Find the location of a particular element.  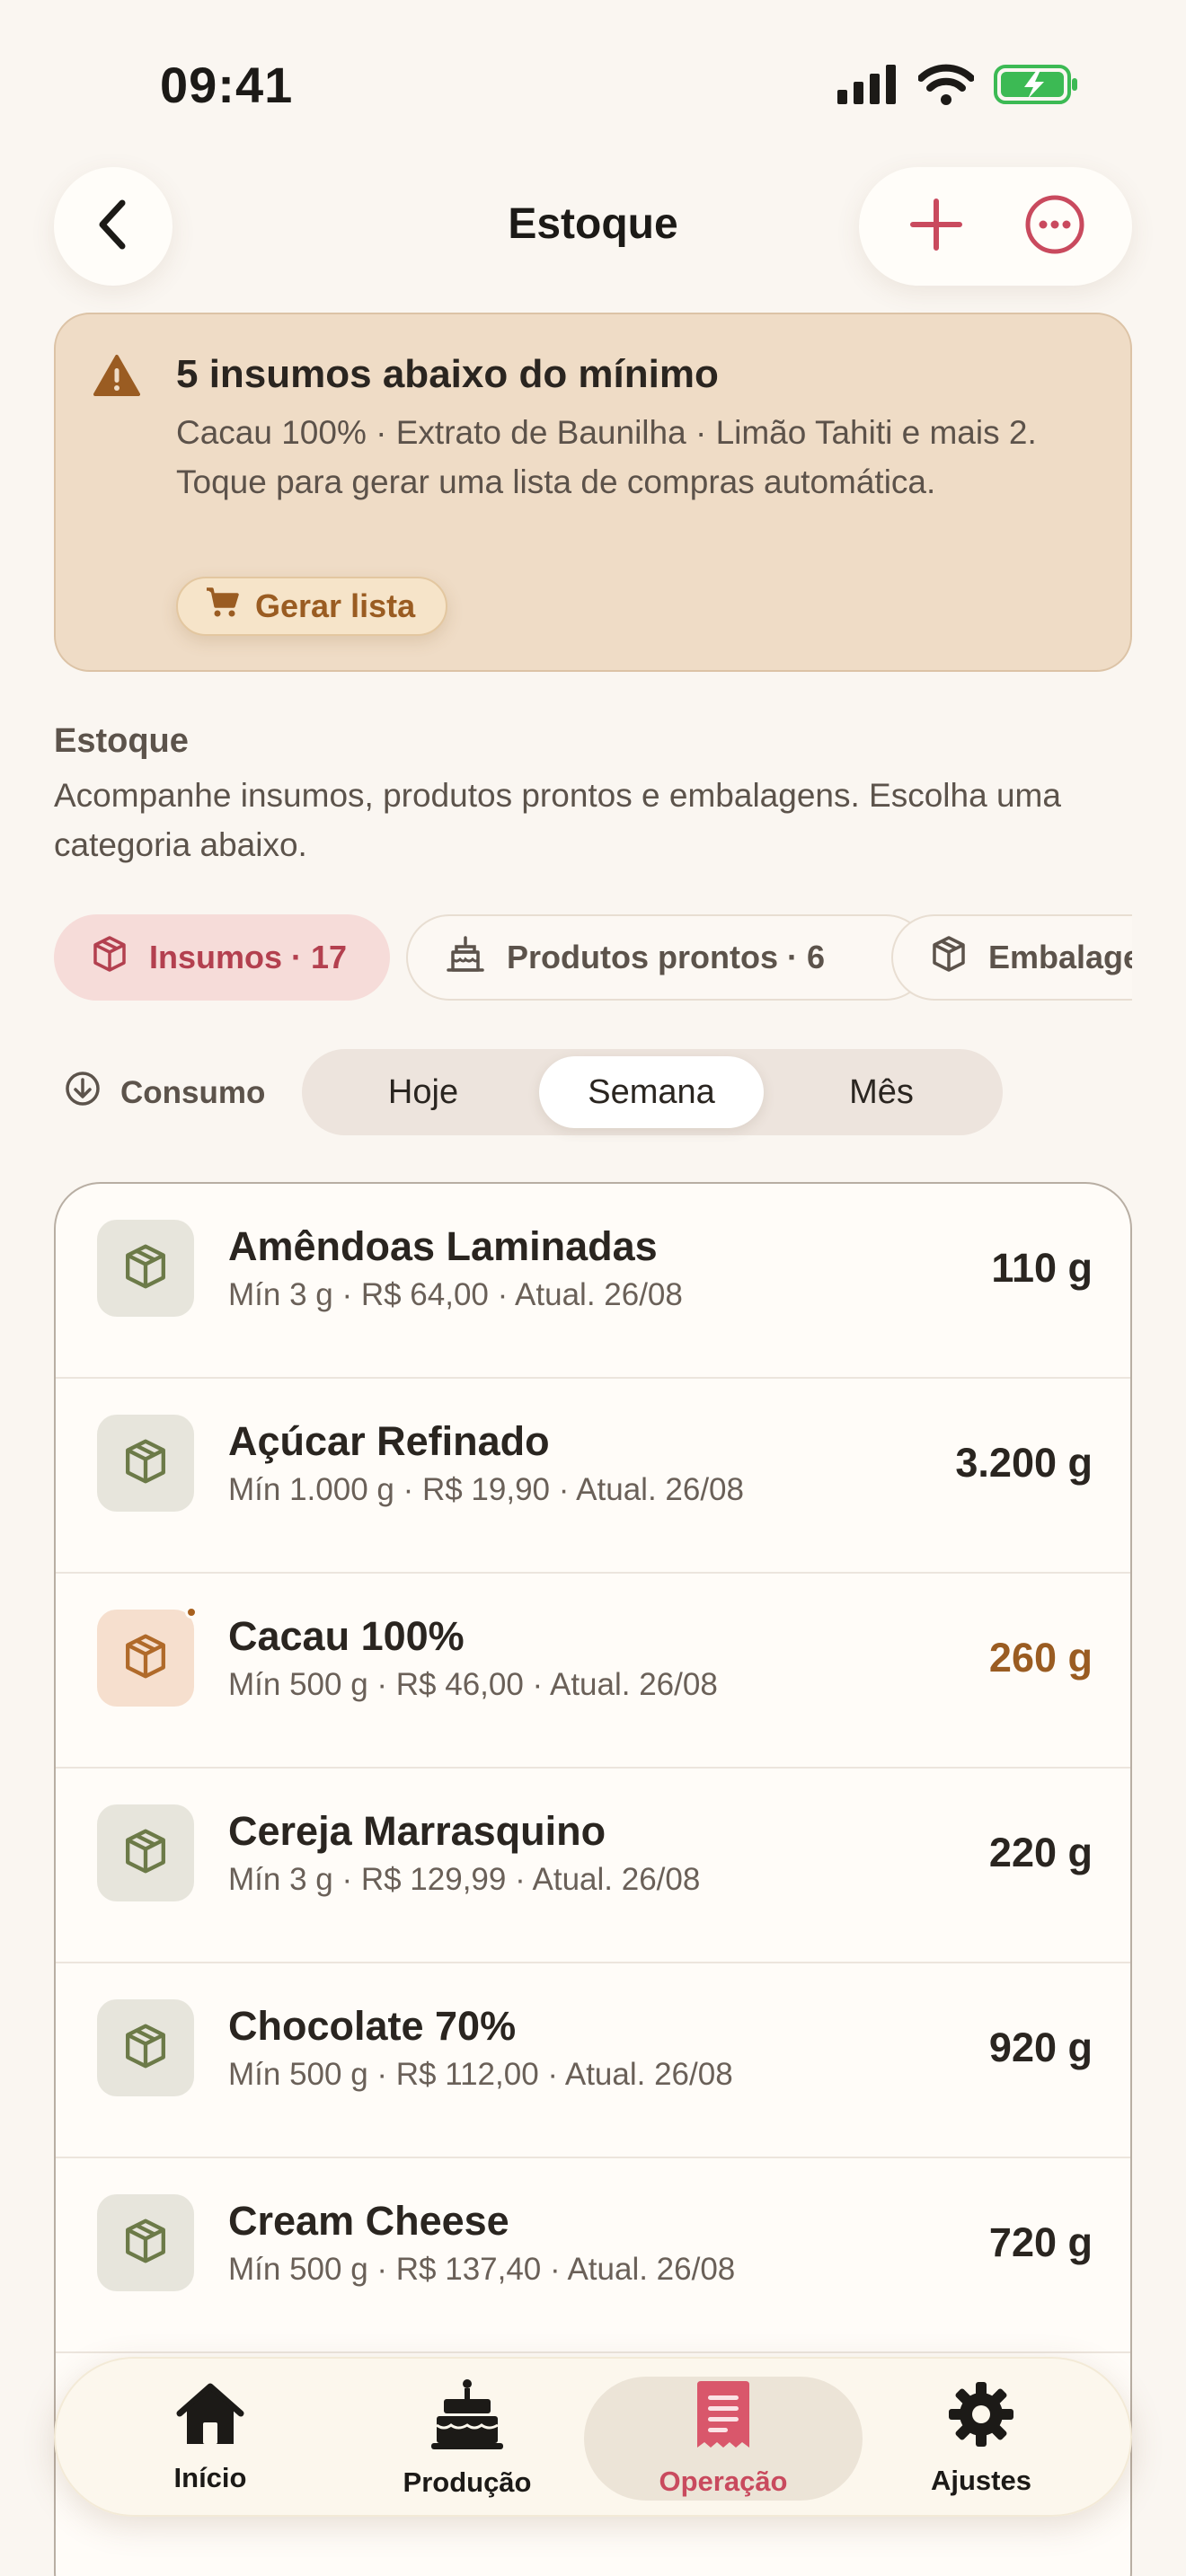

item-meta: Mín 500 g · R$ 137,40 · Atual. 26/08 is located at coordinates (482, 2269).